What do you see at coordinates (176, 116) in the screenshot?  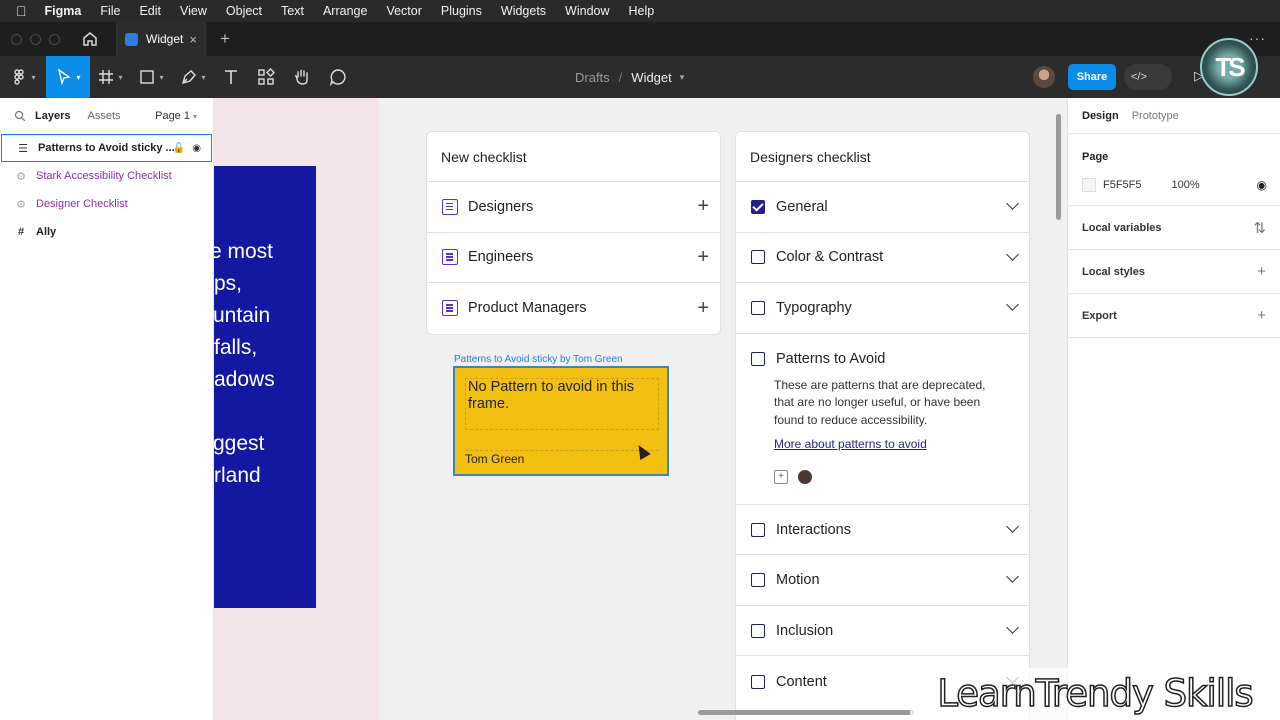 I see `page-selector: Page 1 ▾` at bounding box center [176, 116].